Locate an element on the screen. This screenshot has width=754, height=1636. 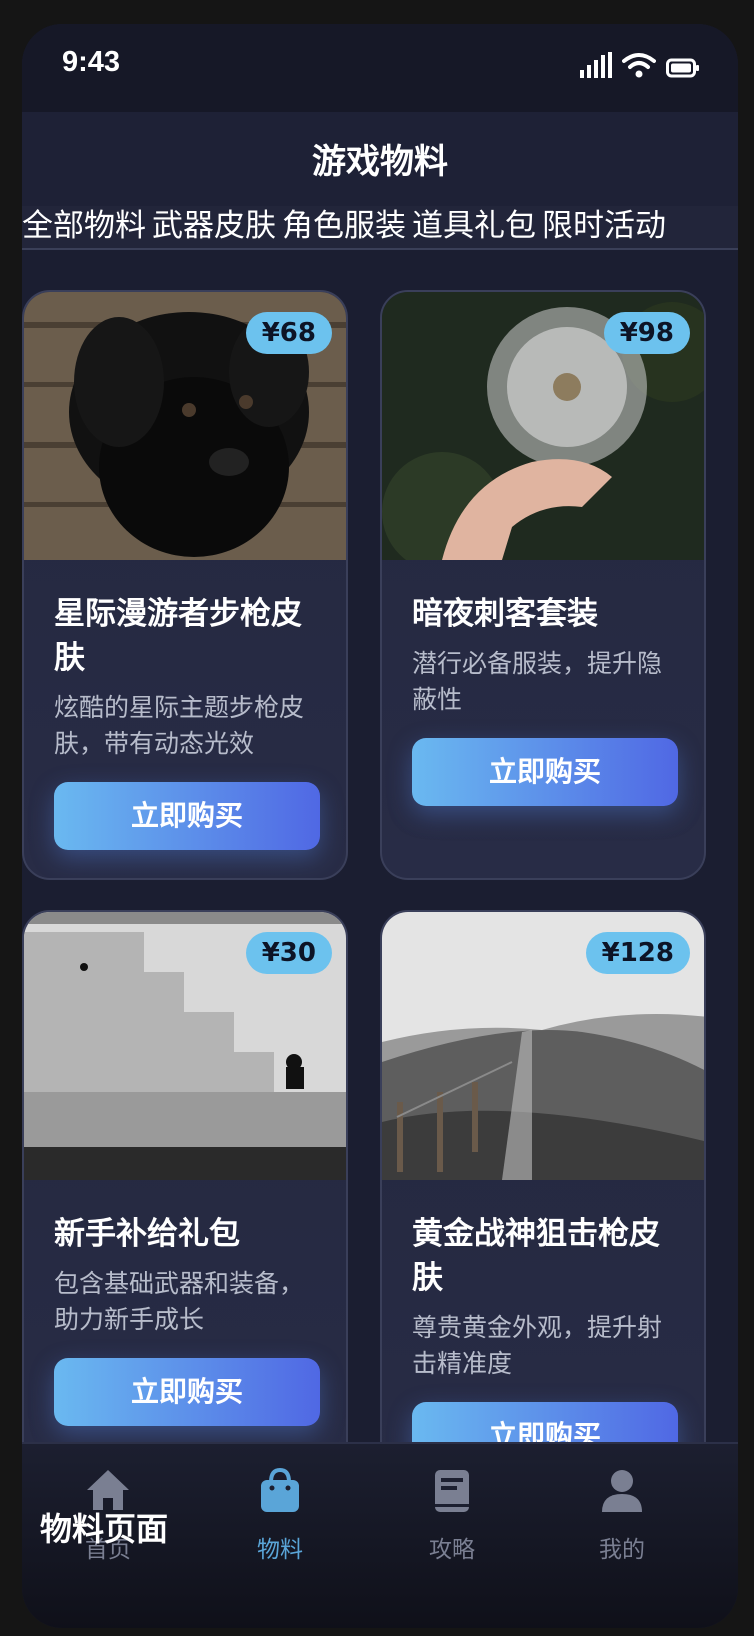
nav-label-guides: 攻略 is located at coordinates (452, 1550).